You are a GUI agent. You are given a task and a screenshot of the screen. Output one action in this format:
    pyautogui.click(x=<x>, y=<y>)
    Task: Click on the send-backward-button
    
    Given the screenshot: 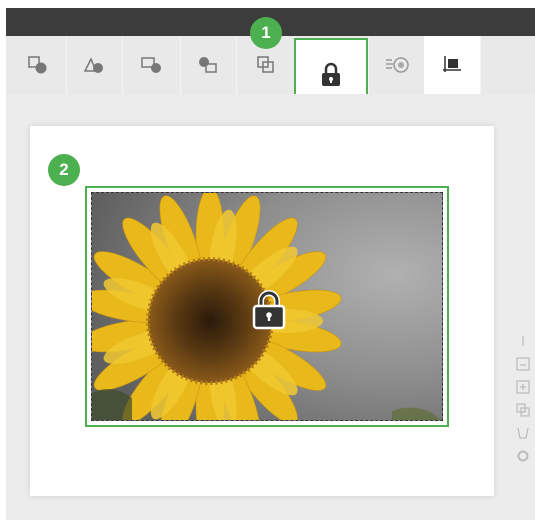 What is the action you would take?
    pyautogui.click(x=152, y=65)
    